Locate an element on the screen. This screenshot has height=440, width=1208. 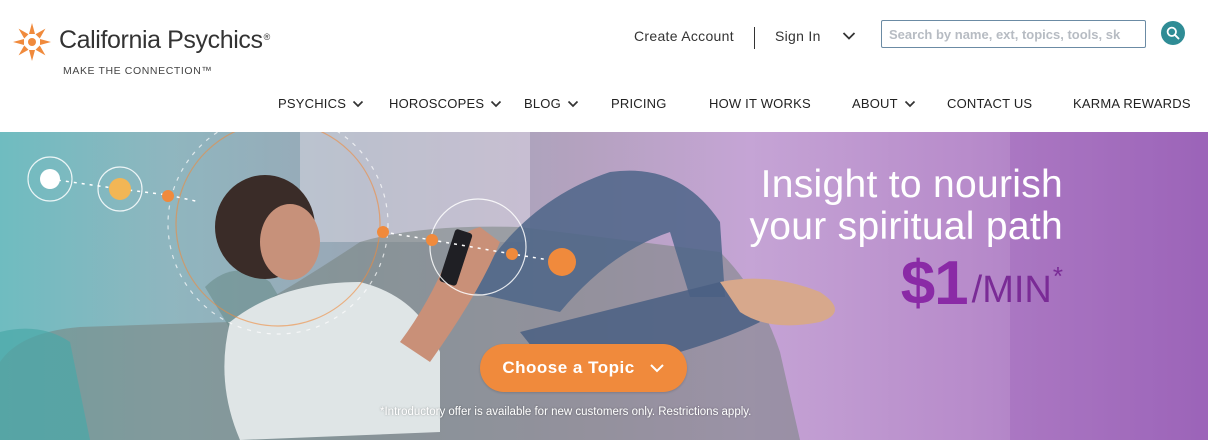
price-unit: /MIN is located at coordinates (1011, 290).